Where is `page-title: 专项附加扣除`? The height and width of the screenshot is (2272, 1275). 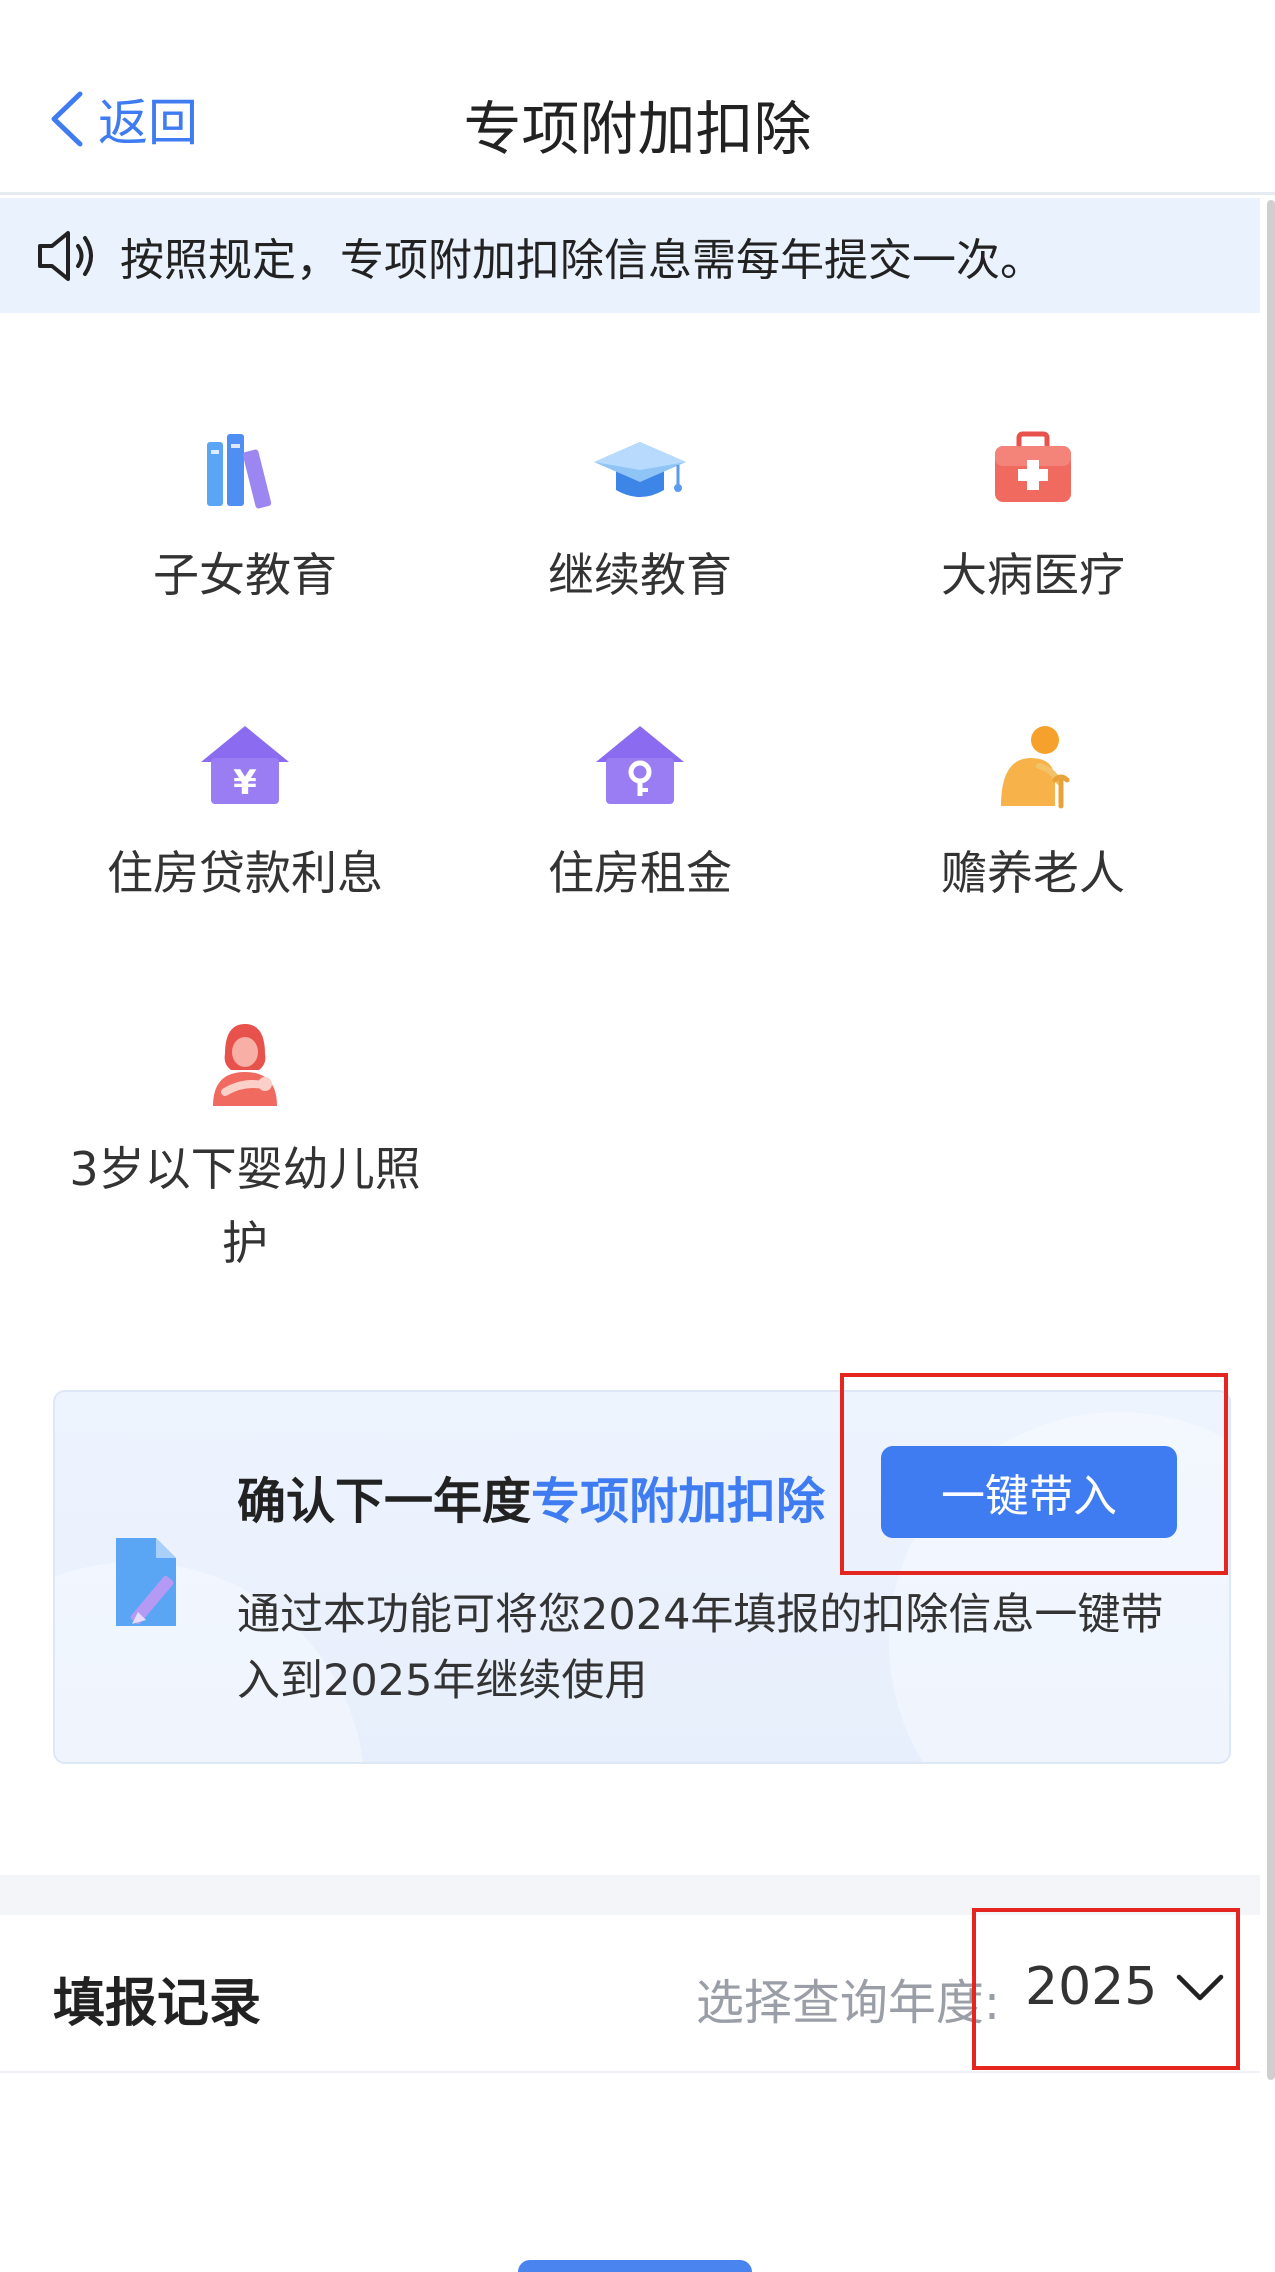 page-title: 专项附加扣除 is located at coordinates (637, 129).